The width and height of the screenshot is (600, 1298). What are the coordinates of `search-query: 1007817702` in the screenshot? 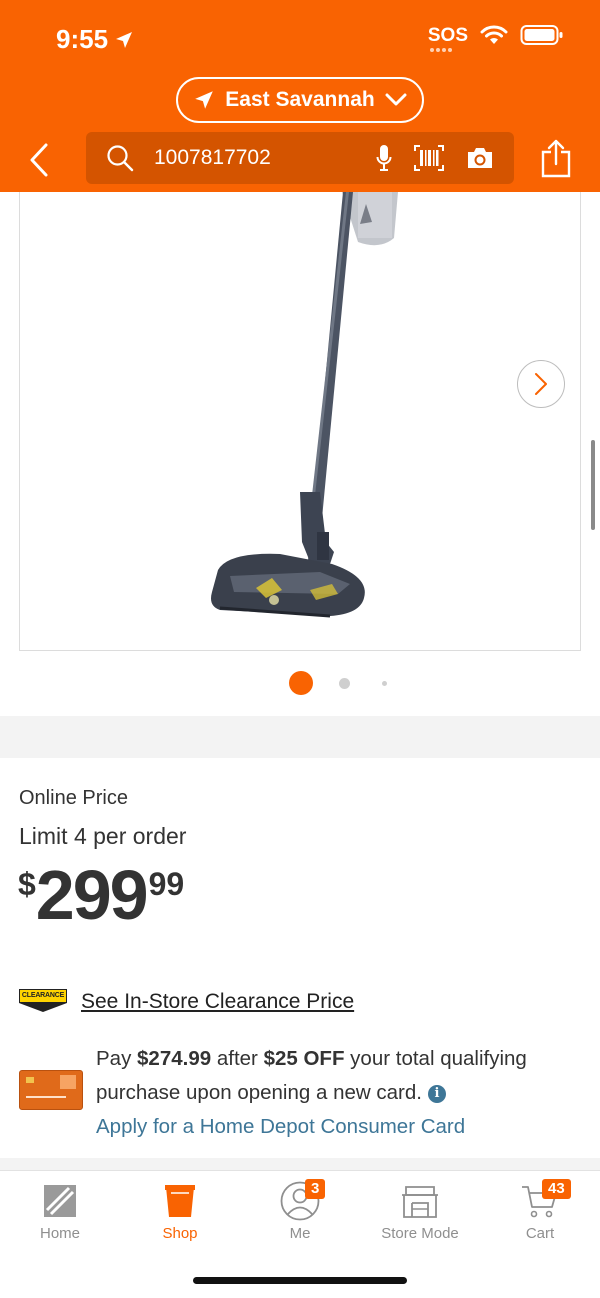 It's located at (212, 157).